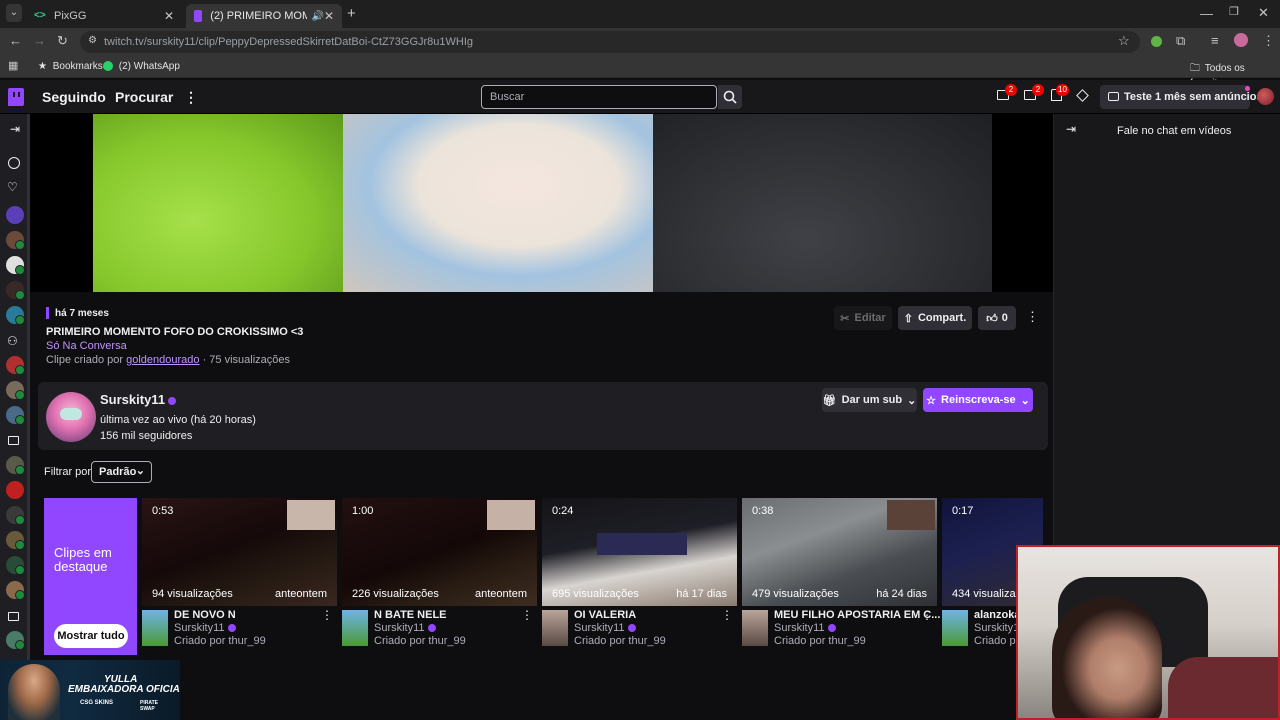 This screenshot has height=720, width=1280. What do you see at coordinates (997, 615) in the screenshot?
I see `clip-title: alanzoka` at bounding box center [997, 615].